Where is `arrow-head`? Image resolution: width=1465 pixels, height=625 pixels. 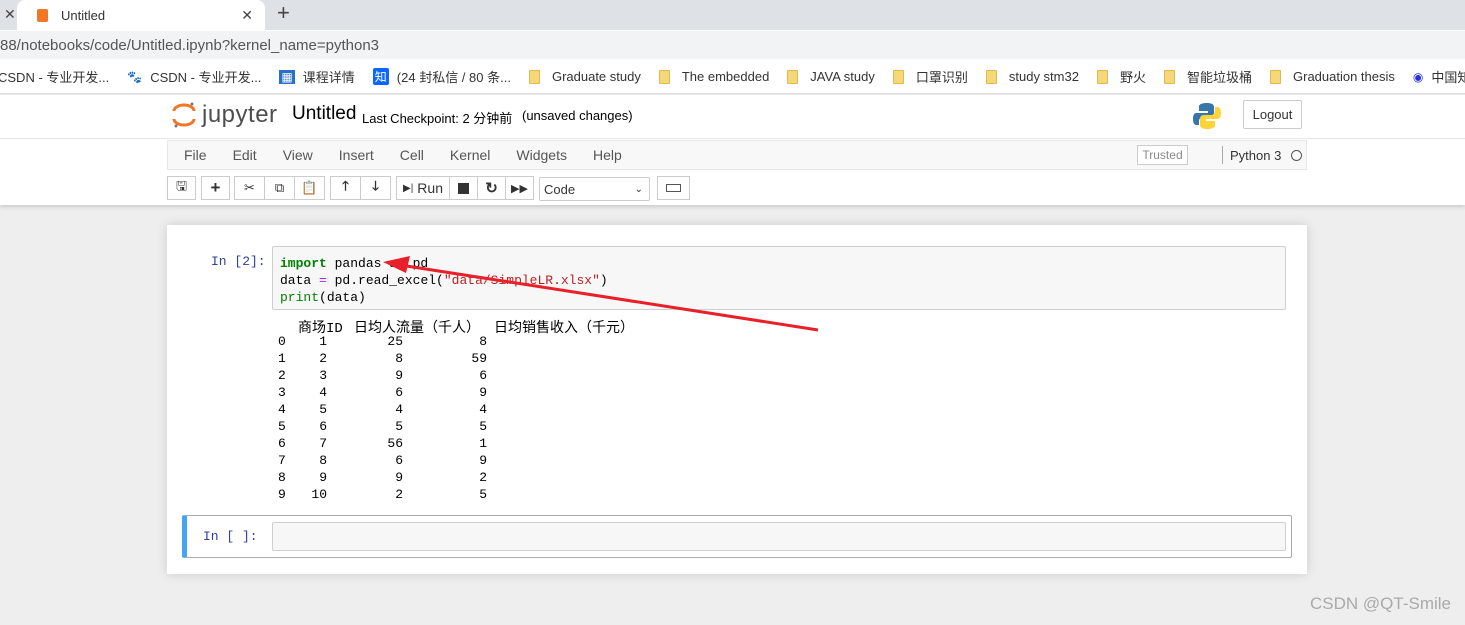
arrow-head is located at coordinates (396, 264).